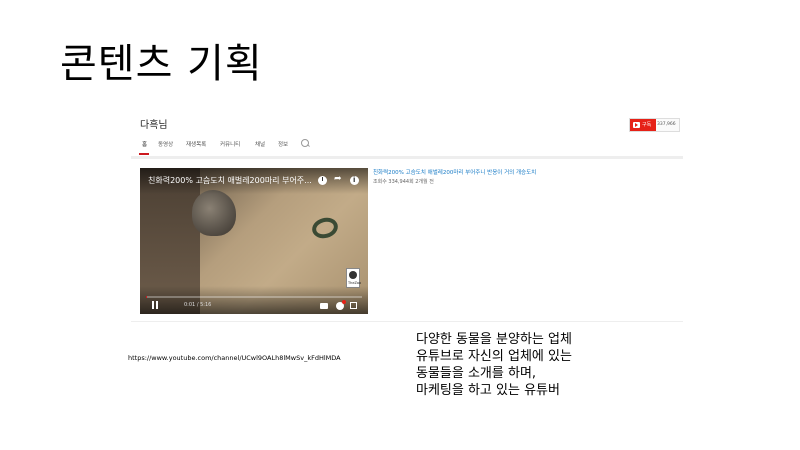  Describe the element at coordinates (407, 157) in the screenshot. I see `header-divider` at that location.